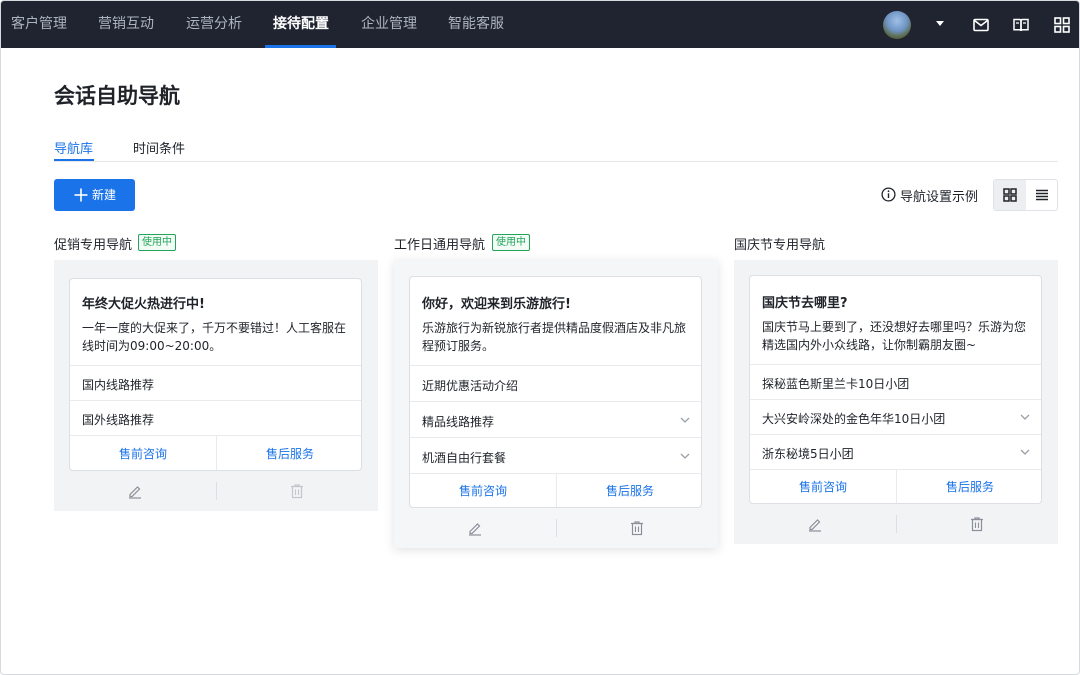  I want to click on info-icon, so click(888, 194).